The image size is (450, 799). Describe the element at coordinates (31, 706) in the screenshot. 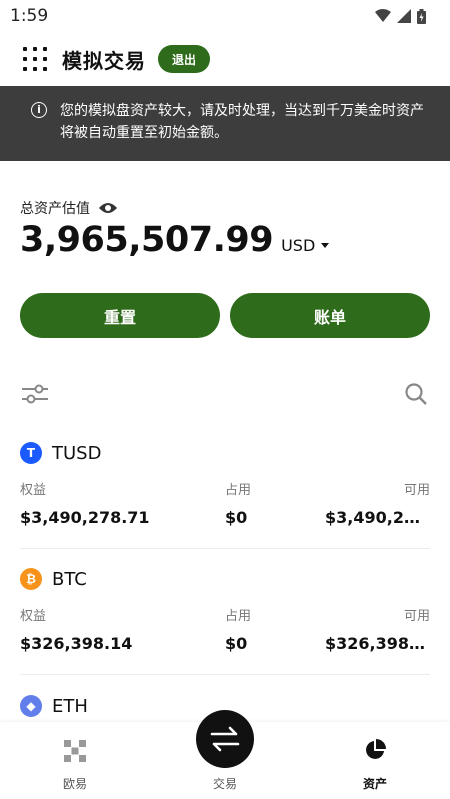

I see `eth-icon: ◆` at that location.